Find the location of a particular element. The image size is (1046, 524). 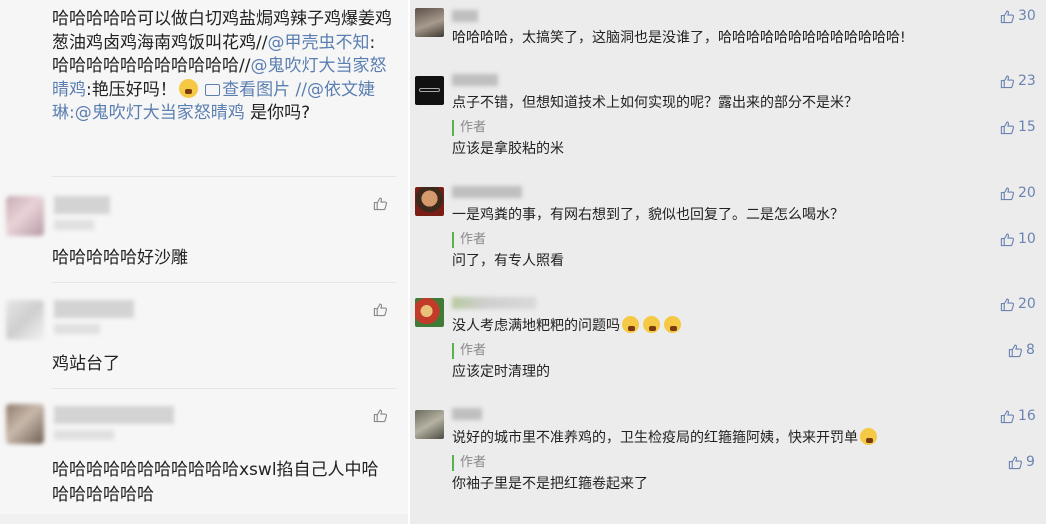

like-button: 8 is located at coordinates (1021, 350).